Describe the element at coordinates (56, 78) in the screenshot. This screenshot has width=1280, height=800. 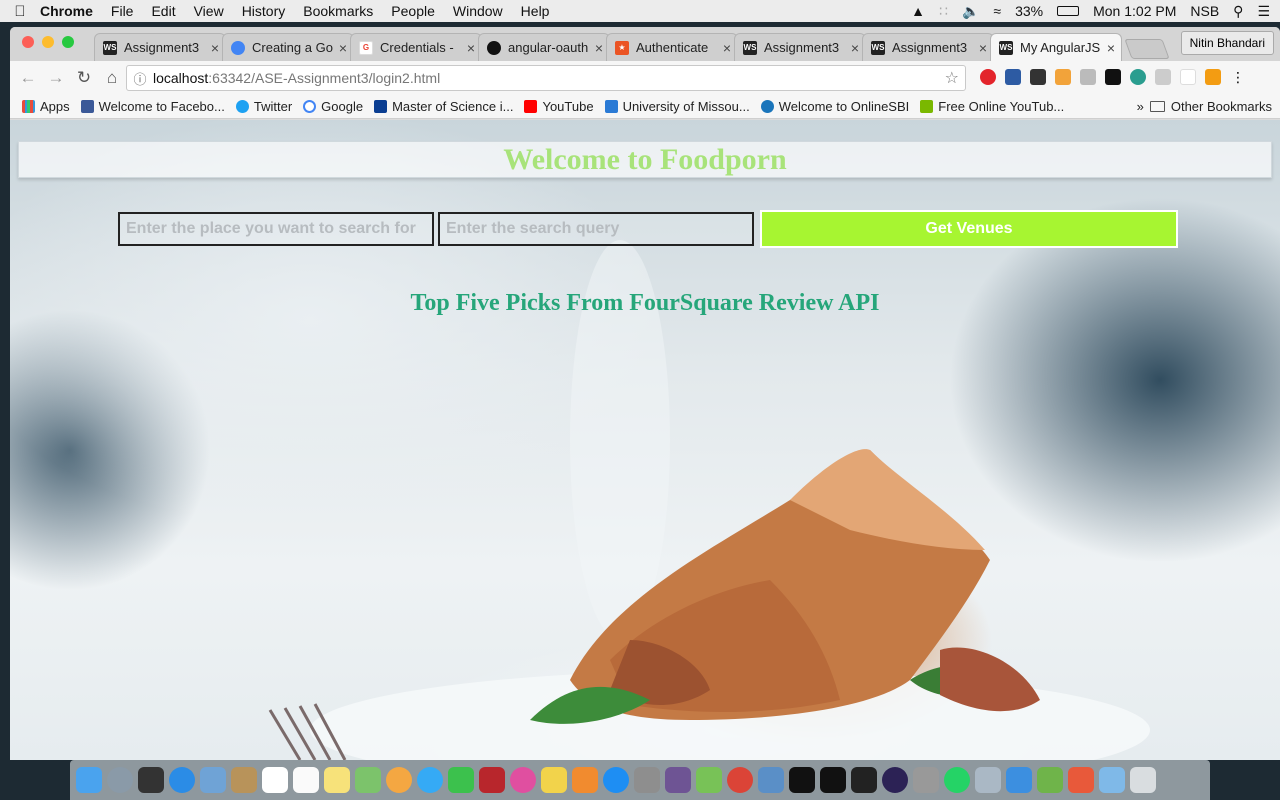
I see `forward-arrow-icon: →` at that location.